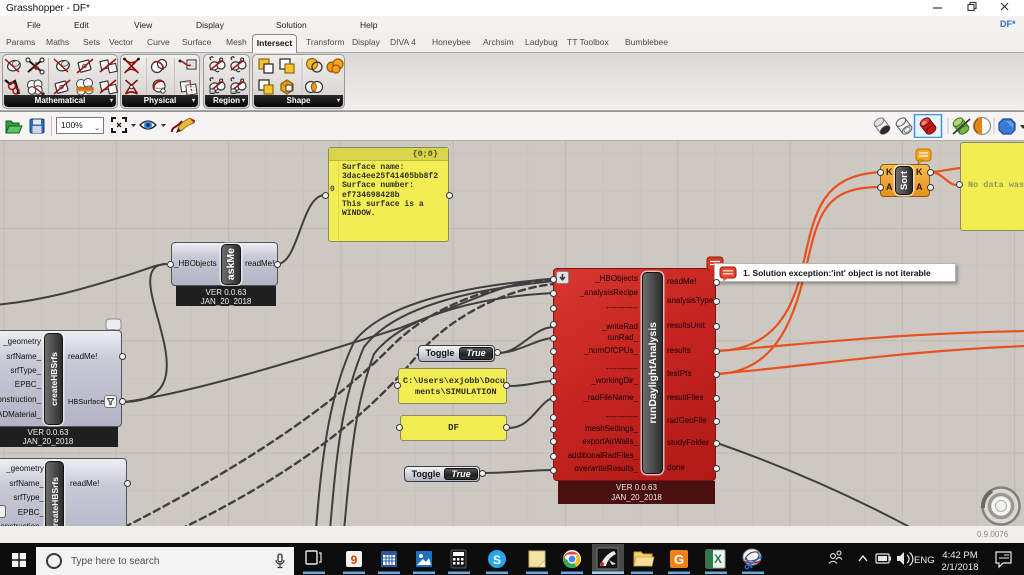  I want to click on svg-text: X, so click(718, 559).